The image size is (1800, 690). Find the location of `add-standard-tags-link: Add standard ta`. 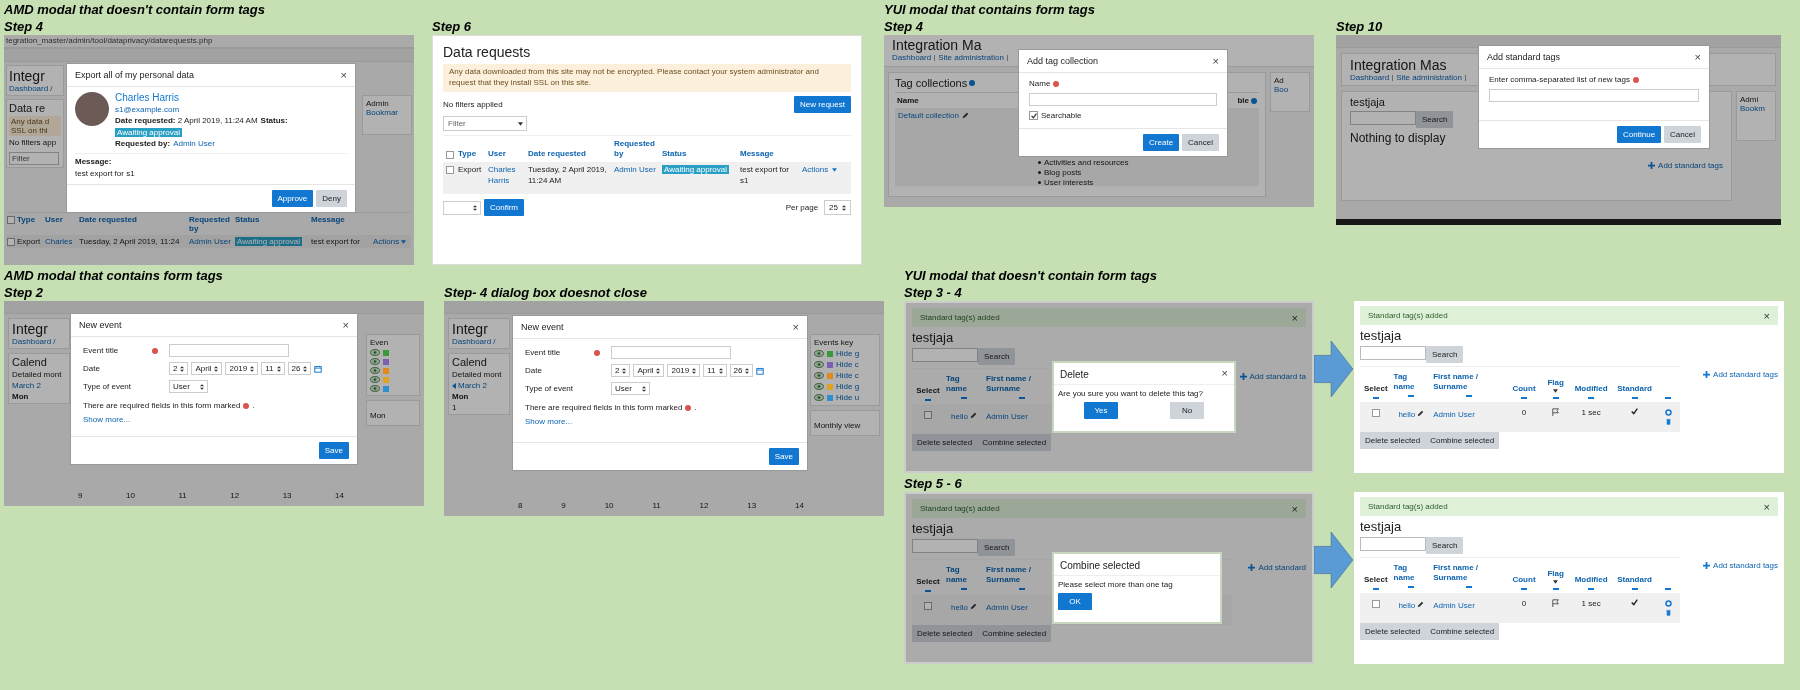

add-standard-tags-link: Add standard ta is located at coordinates (1277, 376).